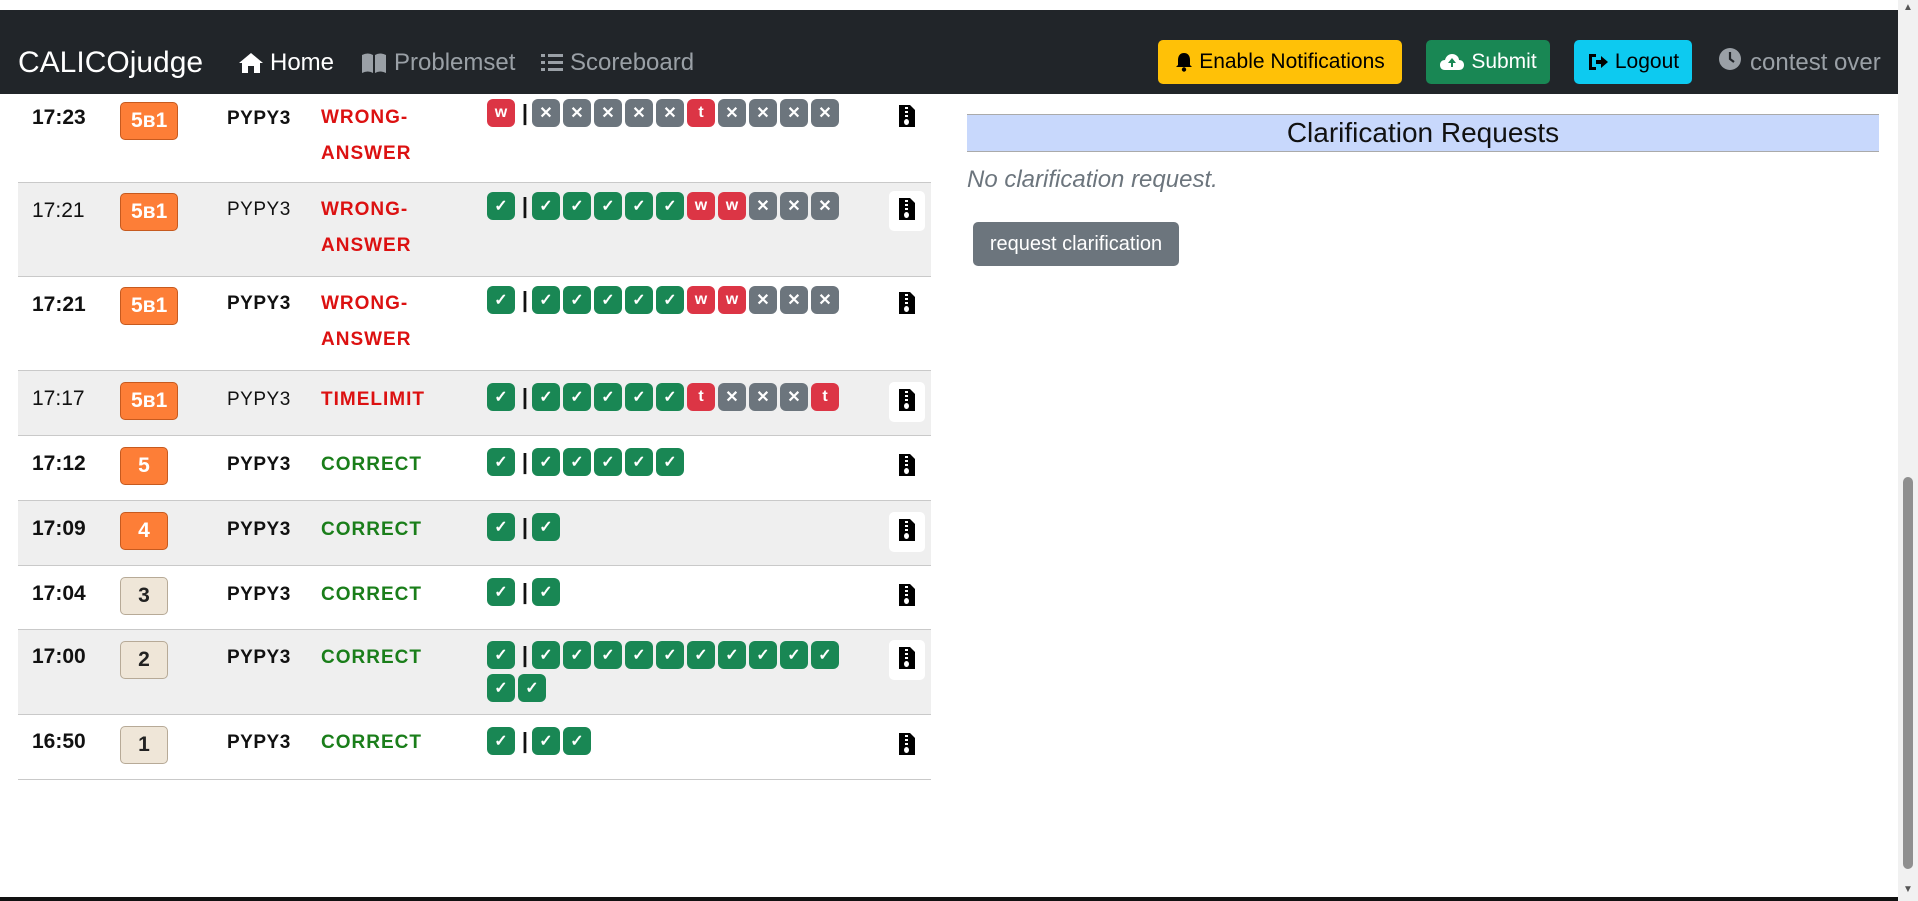  I want to click on nav-scoreboard: Scoreboard, so click(617, 63).